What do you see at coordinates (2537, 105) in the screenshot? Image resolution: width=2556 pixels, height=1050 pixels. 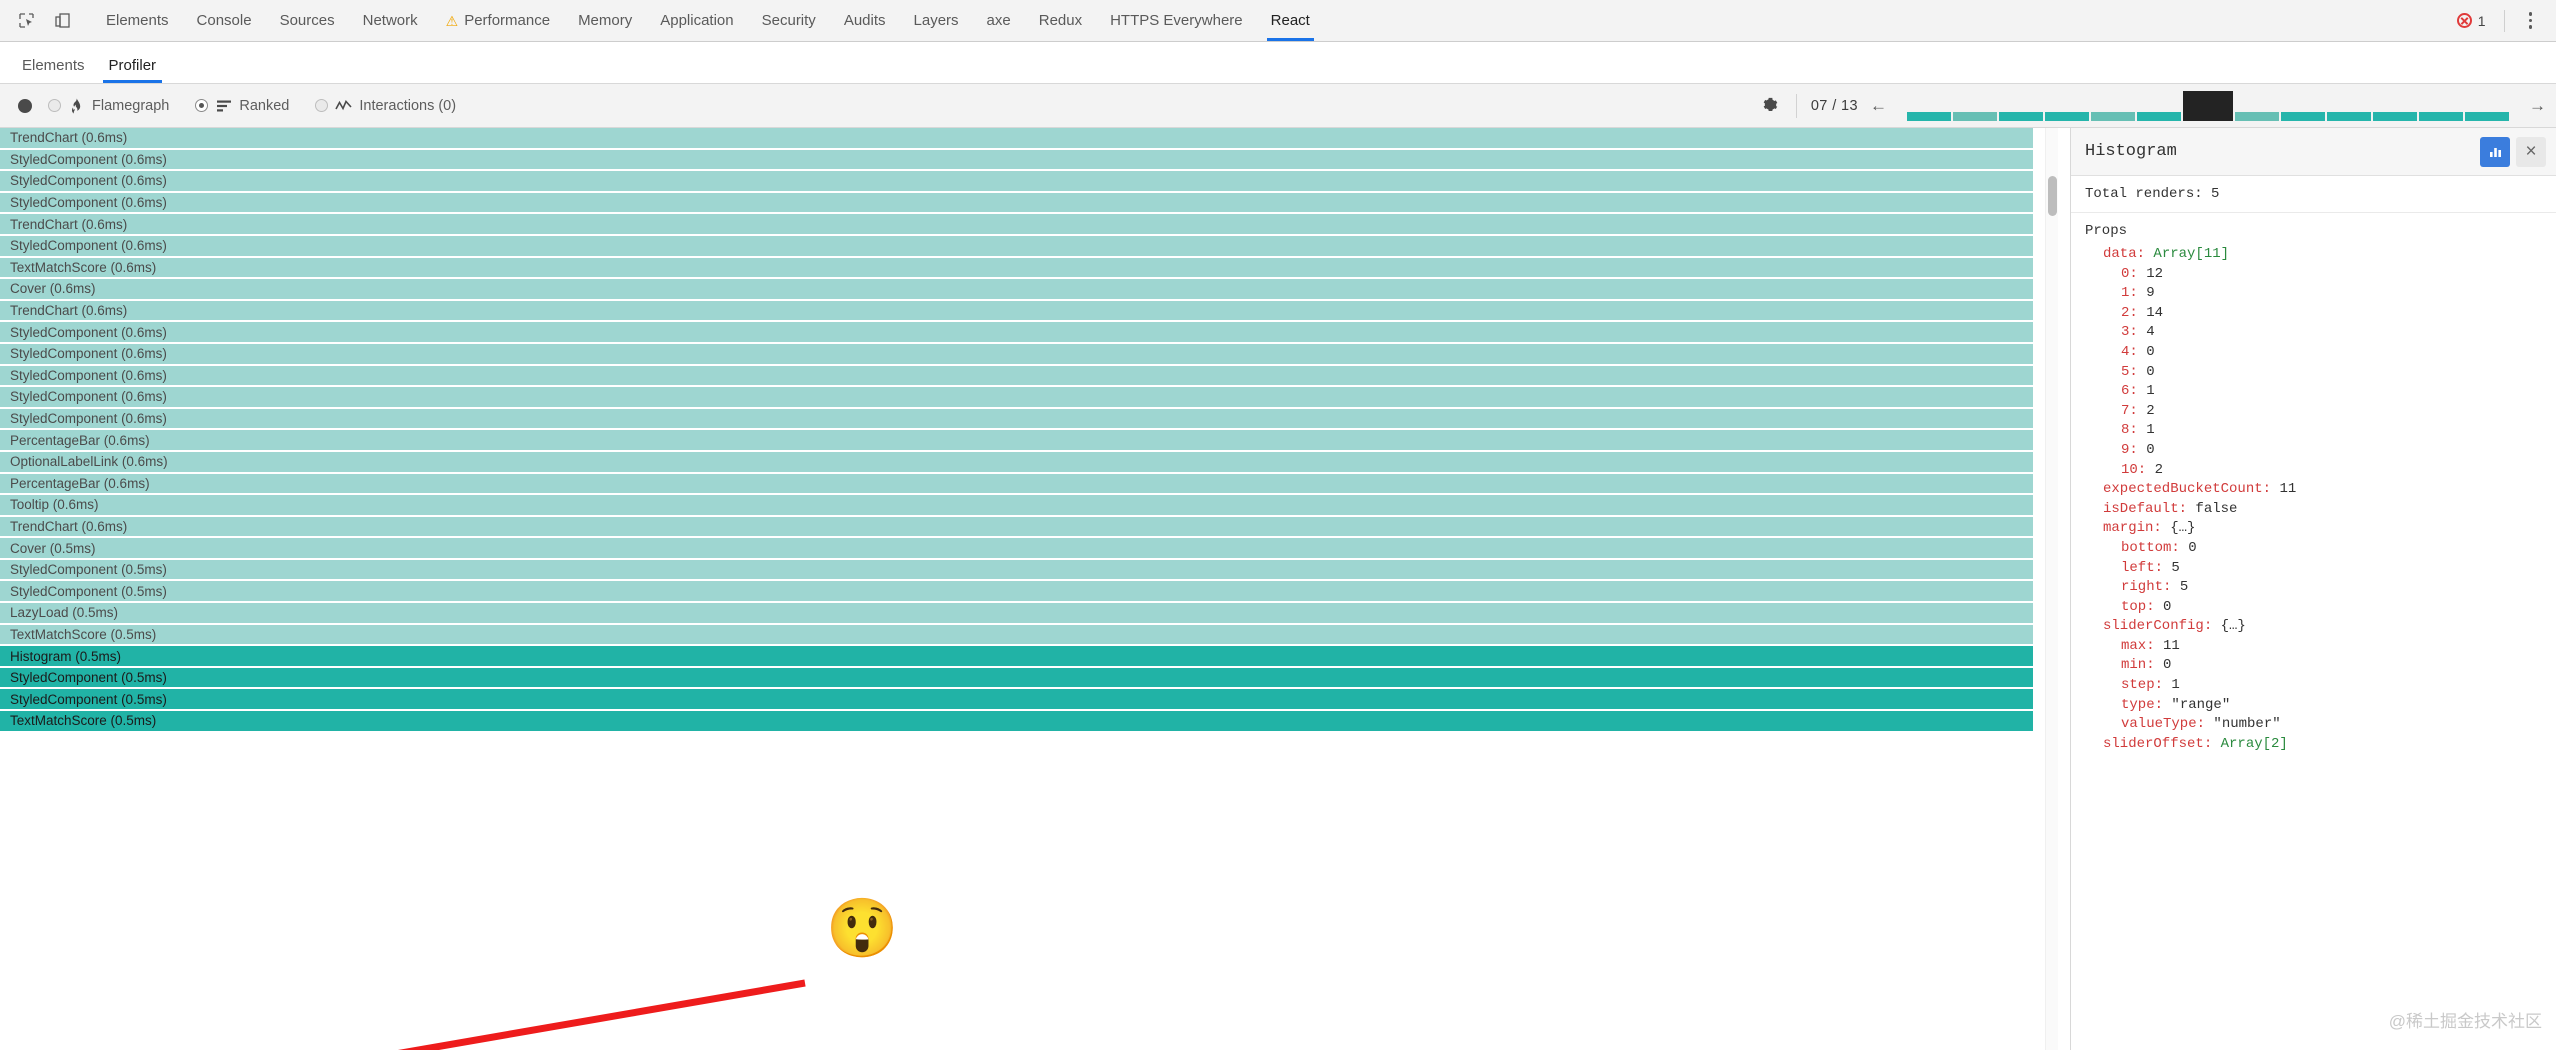 I see `next-commit-arrow-icon: →` at bounding box center [2537, 105].